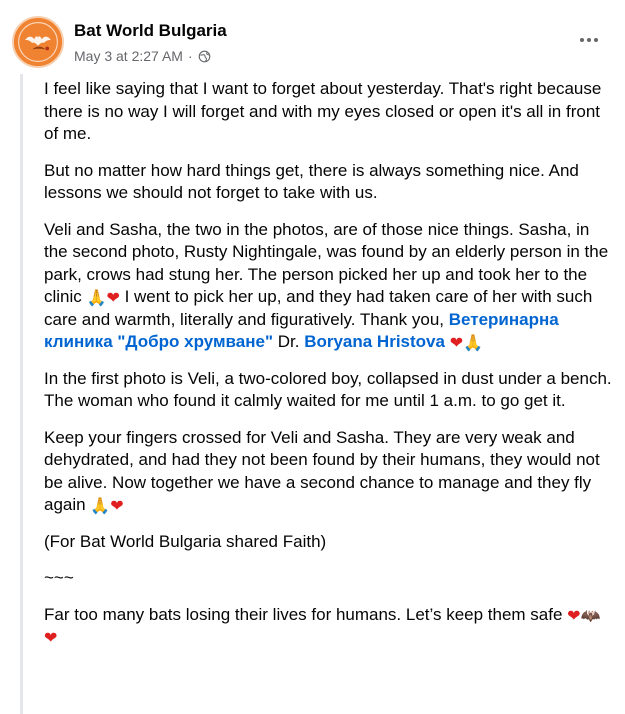 This screenshot has height=714, width=625. Describe the element at coordinates (185, 541) in the screenshot. I see `post-paragraph-6: (For Bat World Bulgaria shared Faith)` at that location.